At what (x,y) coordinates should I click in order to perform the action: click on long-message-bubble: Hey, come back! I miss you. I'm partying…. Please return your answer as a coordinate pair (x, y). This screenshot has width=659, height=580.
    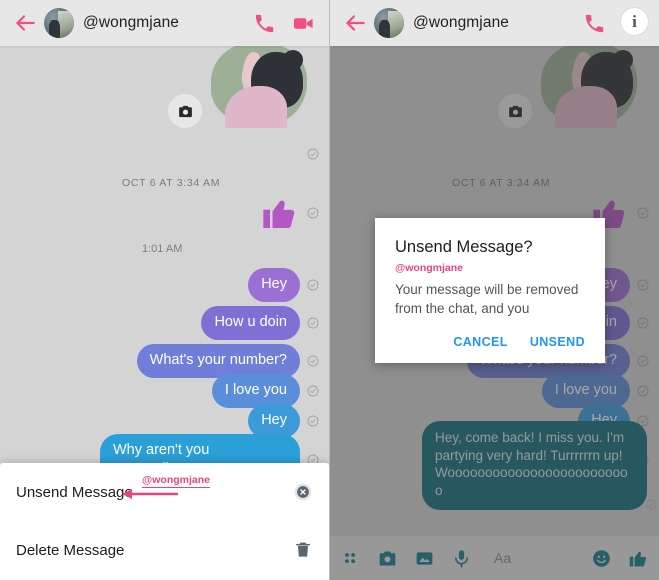
    Looking at the image, I should click on (534, 465).